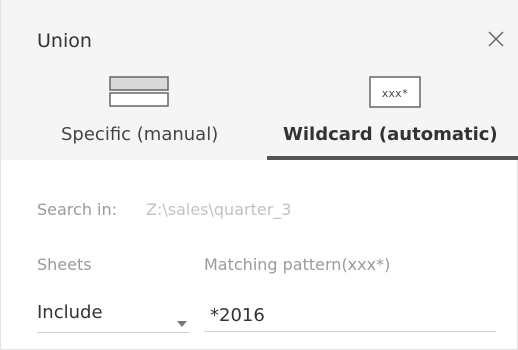 This screenshot has height=350, width=518. What do you see at coordinates (392, 115) in the screenshot?
I see `tab-wildcard-automatic: xxx* Wildcard (automatic)` at bounding box center [392, 115].